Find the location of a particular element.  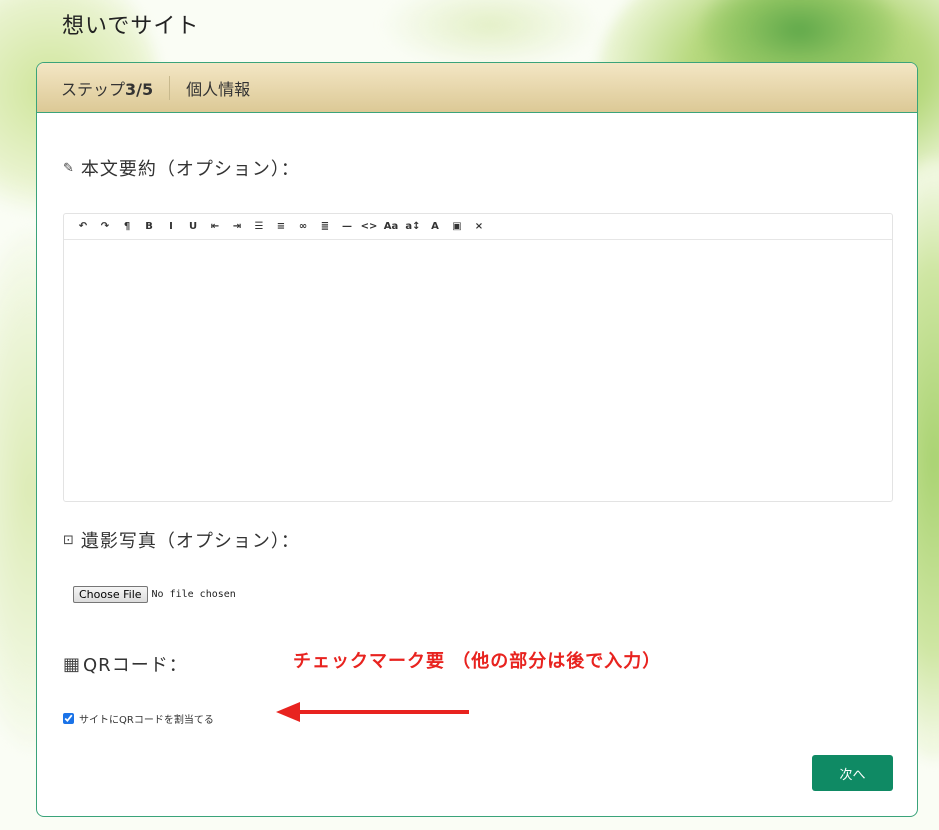

qr-assign-option: サイトにQRコードを割当てる is located at coordinates (138, 718).